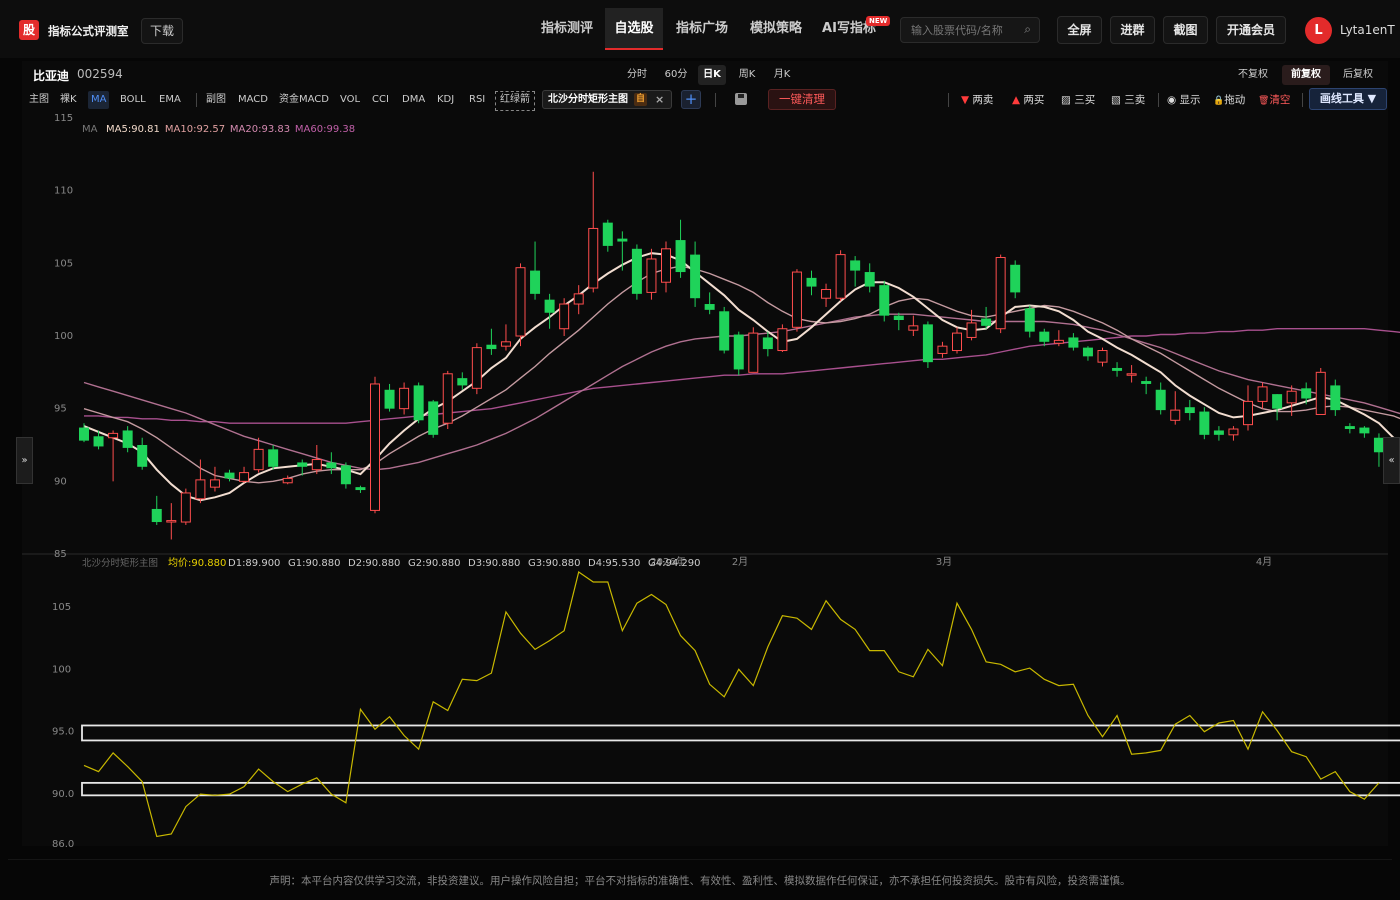  I want to click on ma-legend-item: MA20:93.83, so click(260, 129).